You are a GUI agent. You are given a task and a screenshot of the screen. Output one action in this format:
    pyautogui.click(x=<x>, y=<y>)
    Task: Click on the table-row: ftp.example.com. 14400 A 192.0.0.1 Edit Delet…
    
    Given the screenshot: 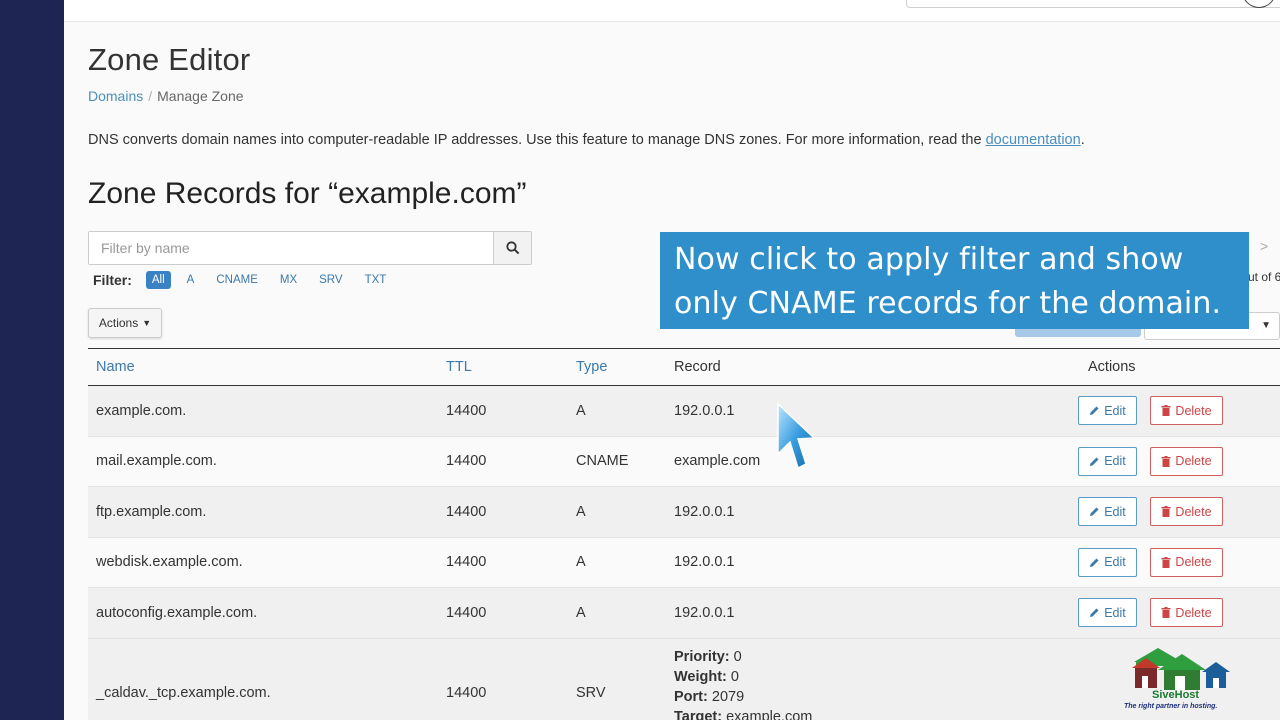 What is the action you would take?
    pyautogui.click(x=684, y=512)
    